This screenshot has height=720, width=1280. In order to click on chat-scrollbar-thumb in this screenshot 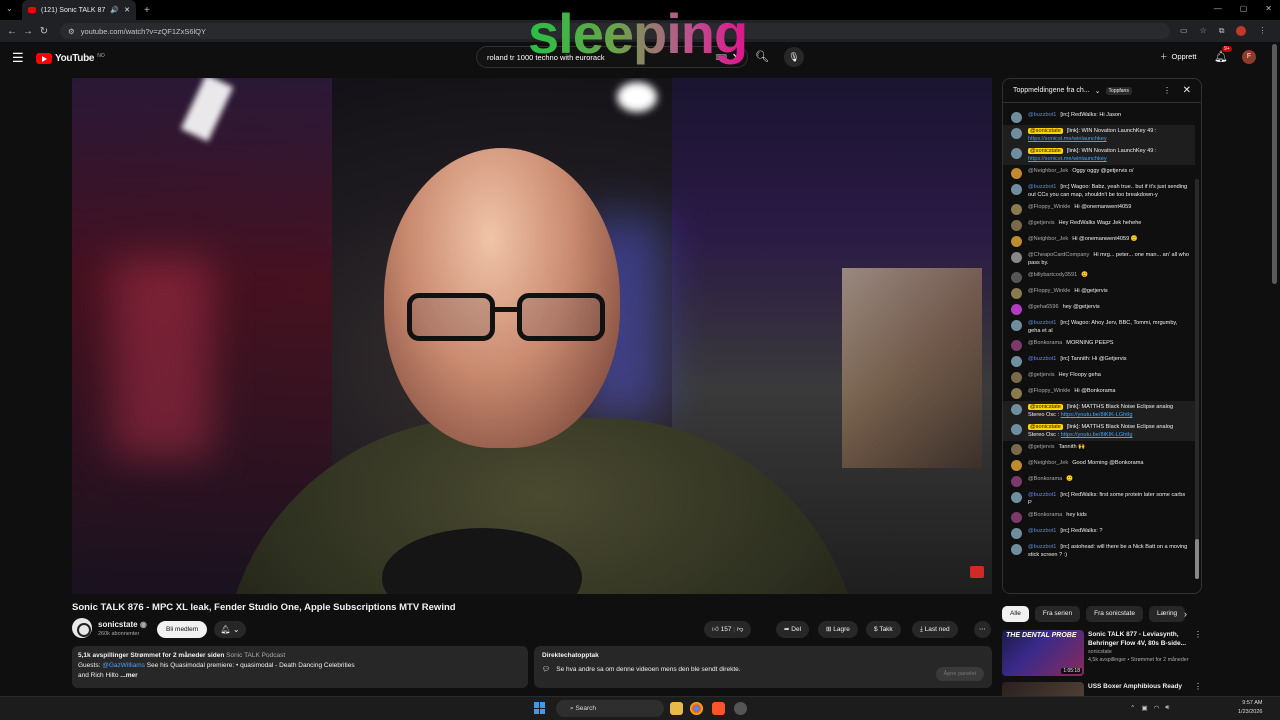, I will do `click(1197, 559)`.